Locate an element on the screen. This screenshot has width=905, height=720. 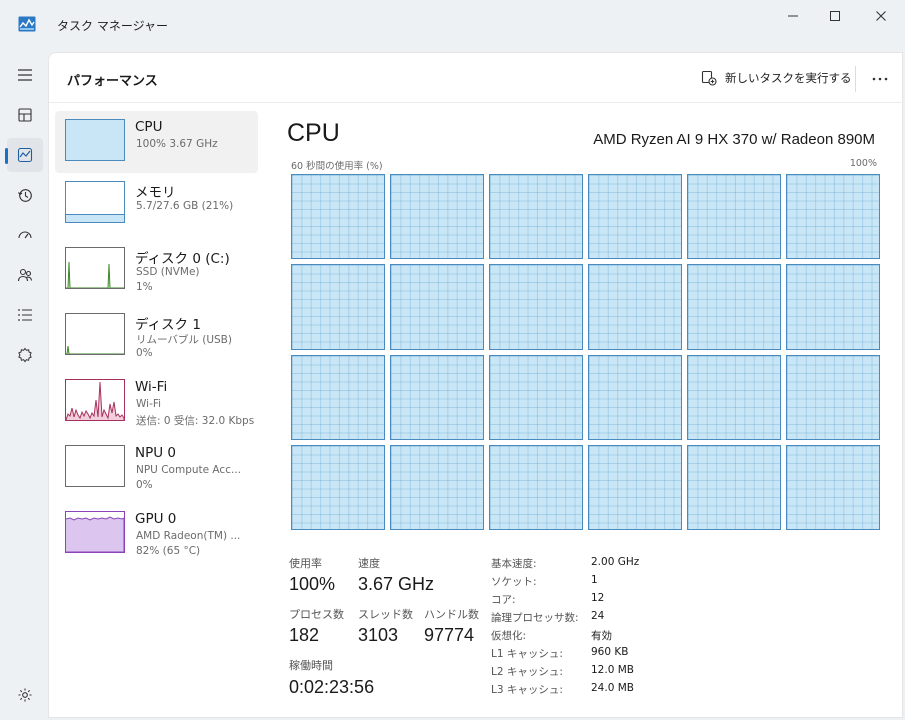
resource-item-memory: メモリ 5.7/27.6 GB (21%) is located at coordinates (156, 204).